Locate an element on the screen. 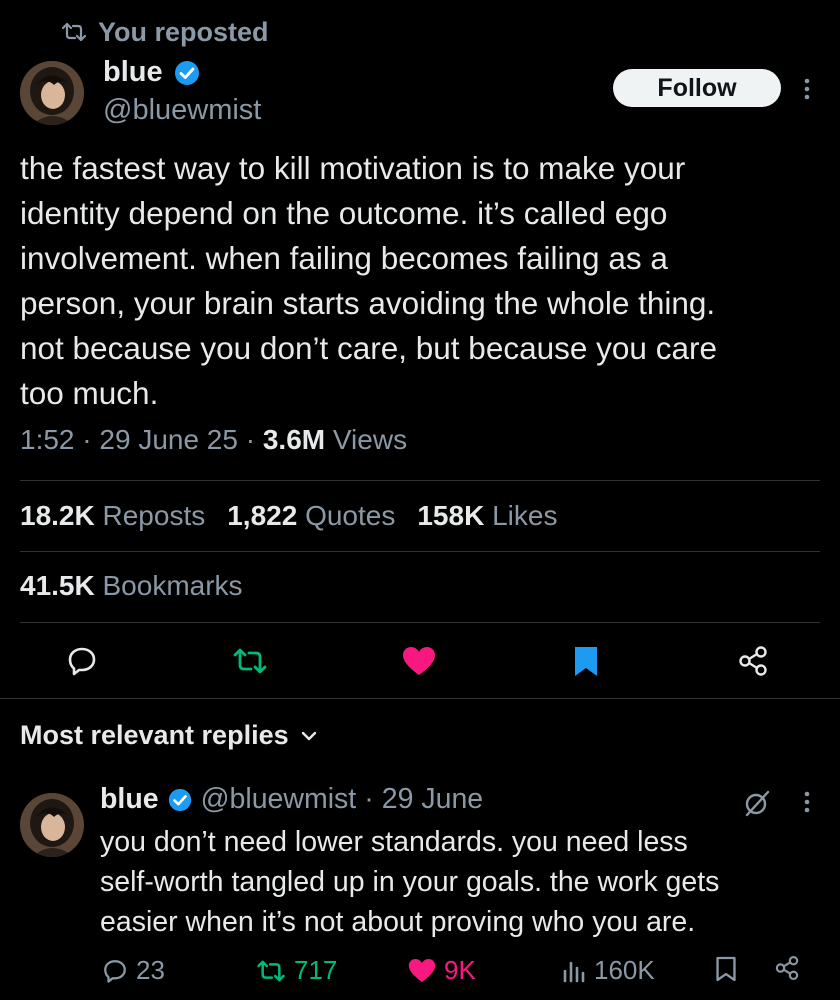 The image size is (840, 1000). section-divider is located at coordinates (420, 698).